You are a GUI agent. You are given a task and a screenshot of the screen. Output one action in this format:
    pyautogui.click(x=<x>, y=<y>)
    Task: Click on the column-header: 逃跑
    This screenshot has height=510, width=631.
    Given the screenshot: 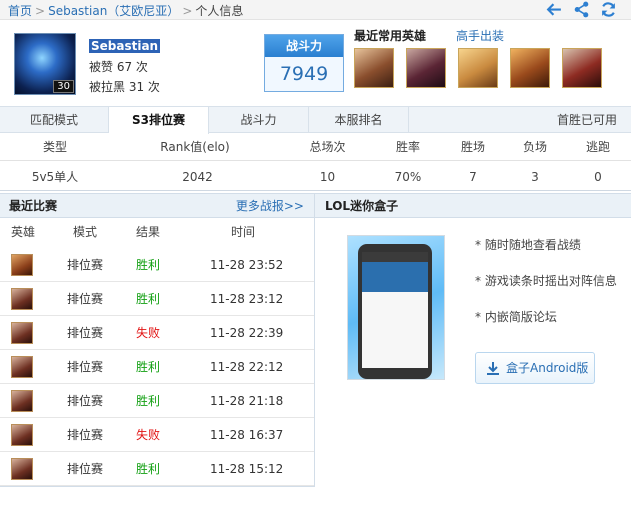 What is the action you would take?
    pyautogui.click(x=597, y=147)
    